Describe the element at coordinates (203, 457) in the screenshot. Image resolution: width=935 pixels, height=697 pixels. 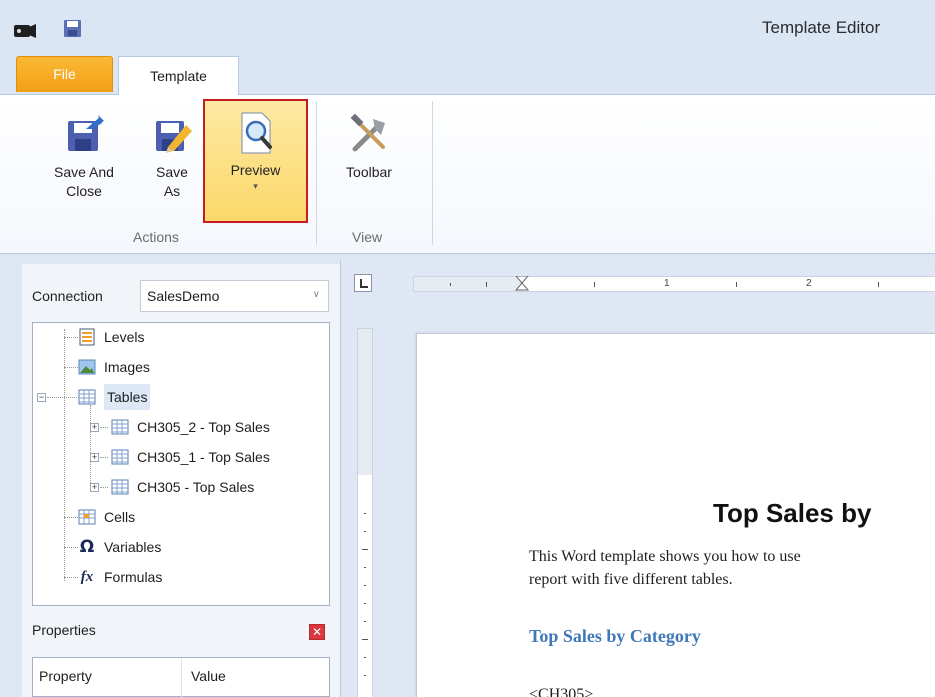
I see `tree-item-label: CH305_1 - Top Sales` at that location.